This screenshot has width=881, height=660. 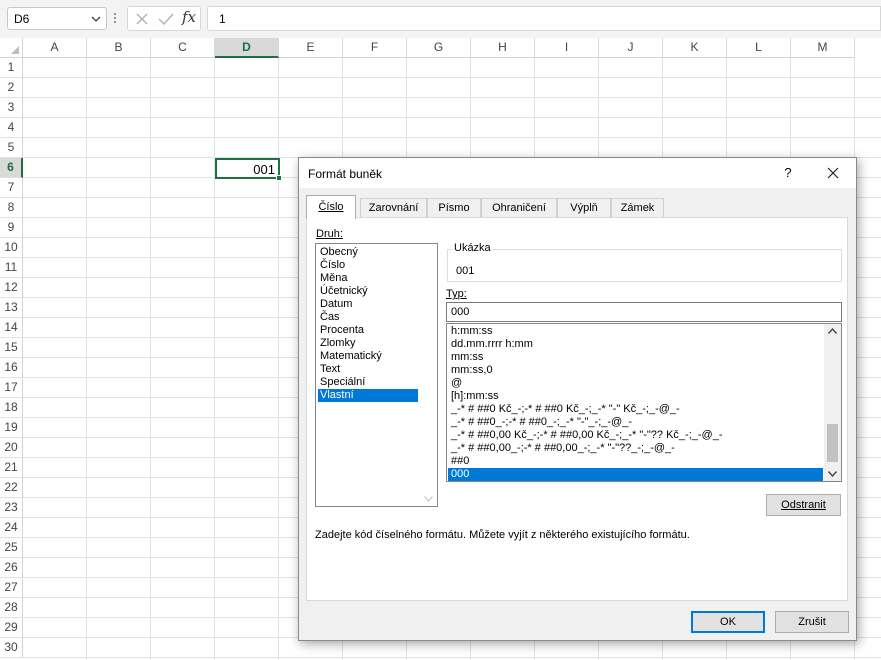 What do you see at coordinates (247, 48) in the screenshot?
I see `column-header-d: D` at bounding box center [247, 48].